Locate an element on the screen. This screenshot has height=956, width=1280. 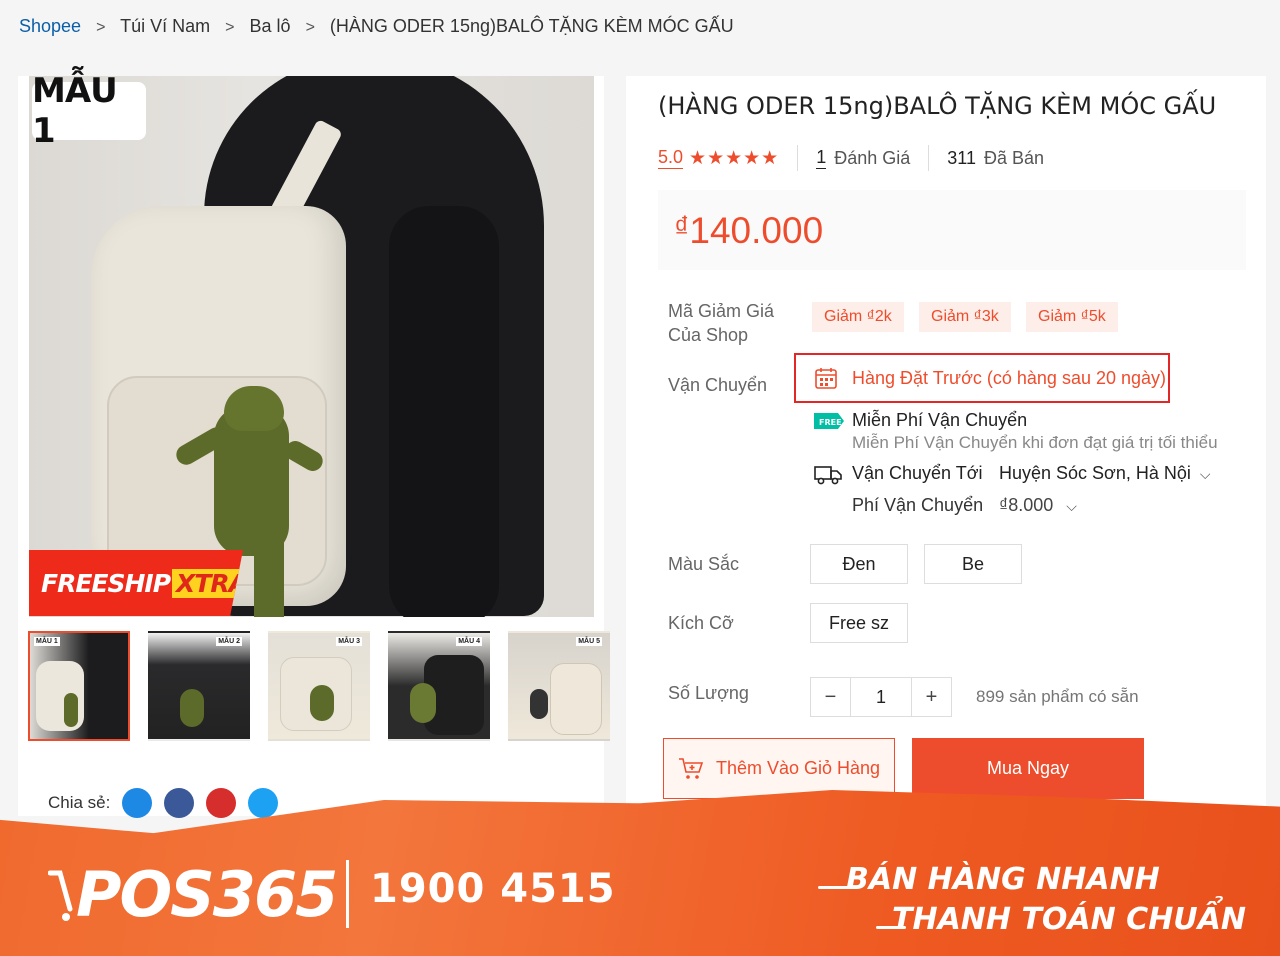
review-count: 1 is located at coordinates (821, 158).